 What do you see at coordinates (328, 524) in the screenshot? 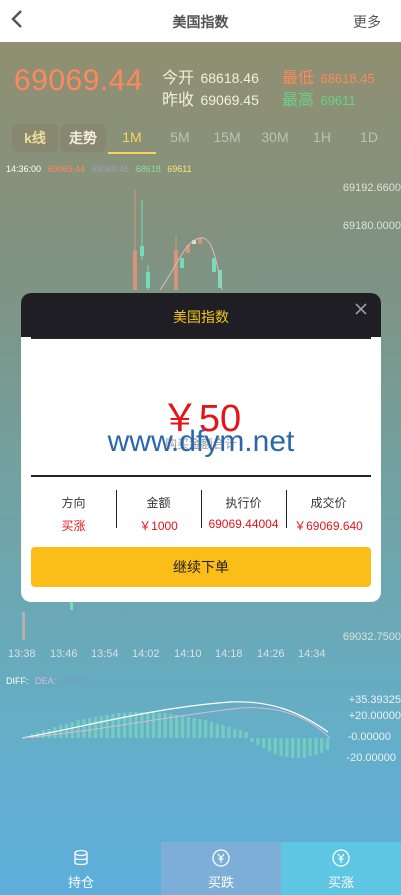
I see `info-deal-price-value: ￥69069.640` at bounding box center [328, 524].